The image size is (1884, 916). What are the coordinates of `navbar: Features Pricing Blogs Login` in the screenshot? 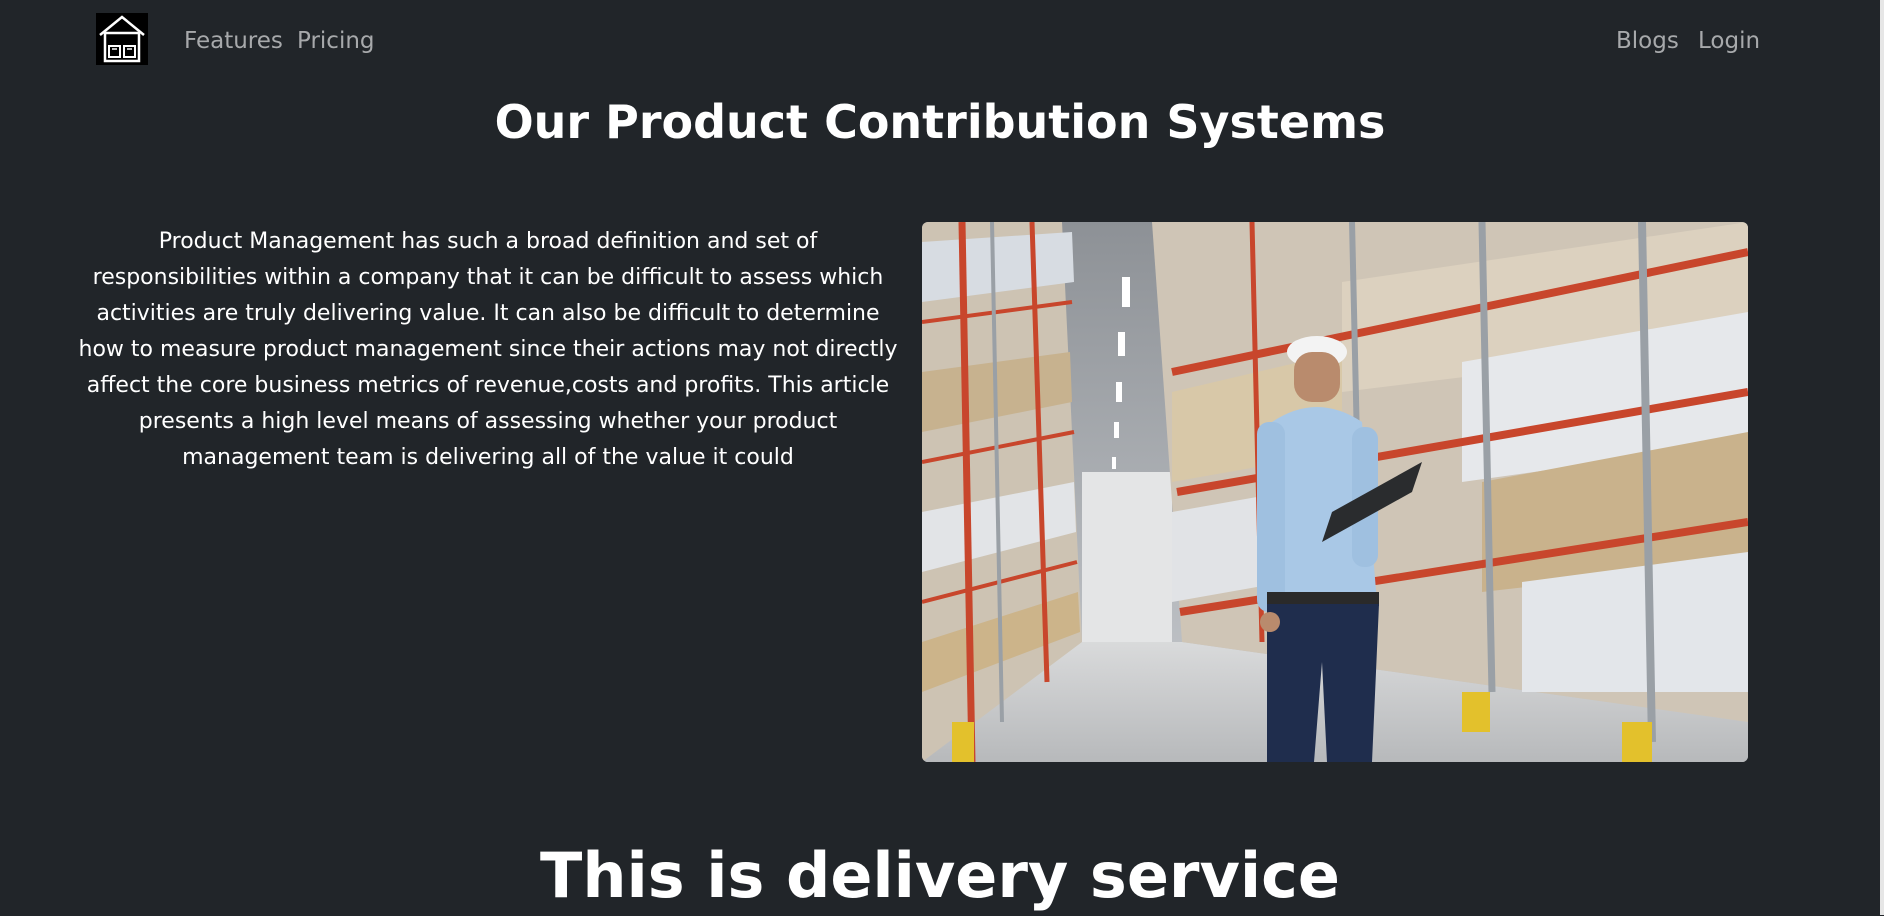 It's located at (940, 40).